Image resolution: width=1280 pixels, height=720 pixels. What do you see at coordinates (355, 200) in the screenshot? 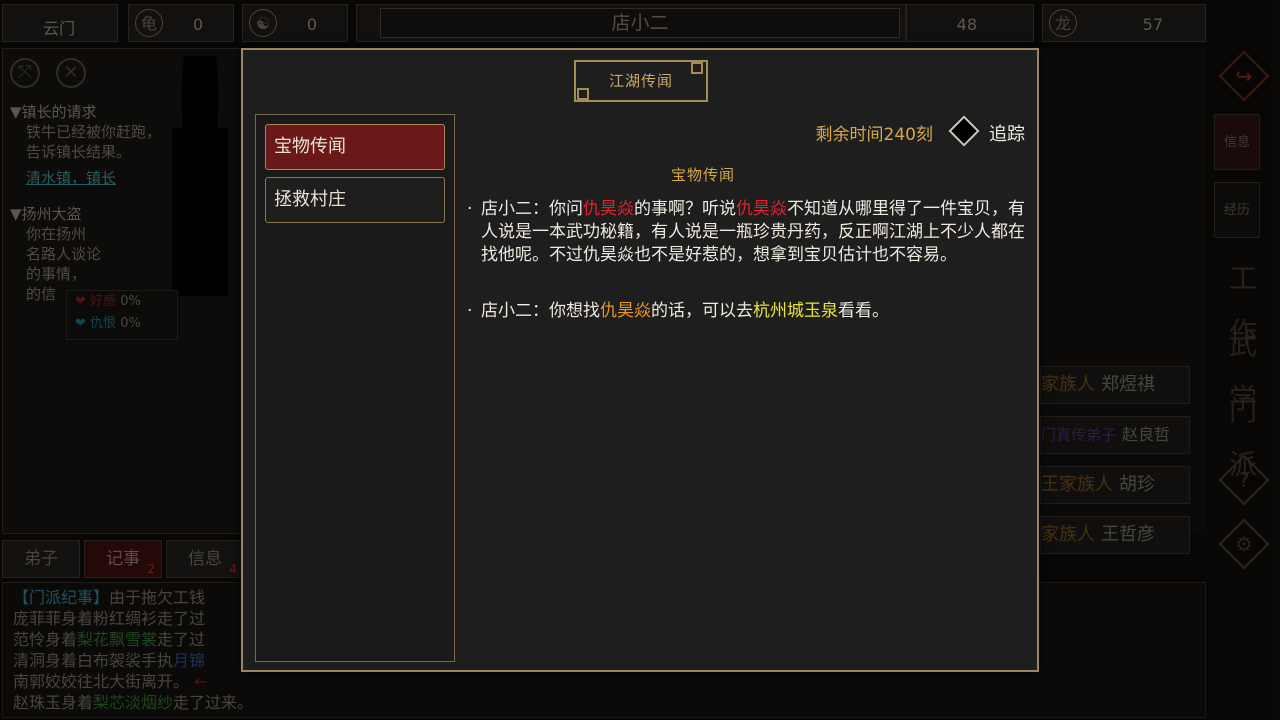
I see `rumor-item-rescue-village: 拯救村庄` at bounding box center [355, 200].